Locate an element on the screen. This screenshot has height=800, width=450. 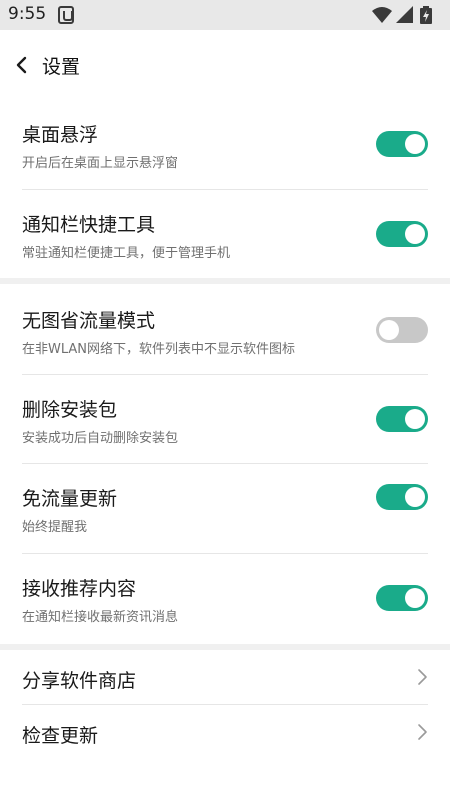
setting-row-free-update: 免流量更新 始终提醒我 is located at coordinates (225, 508).